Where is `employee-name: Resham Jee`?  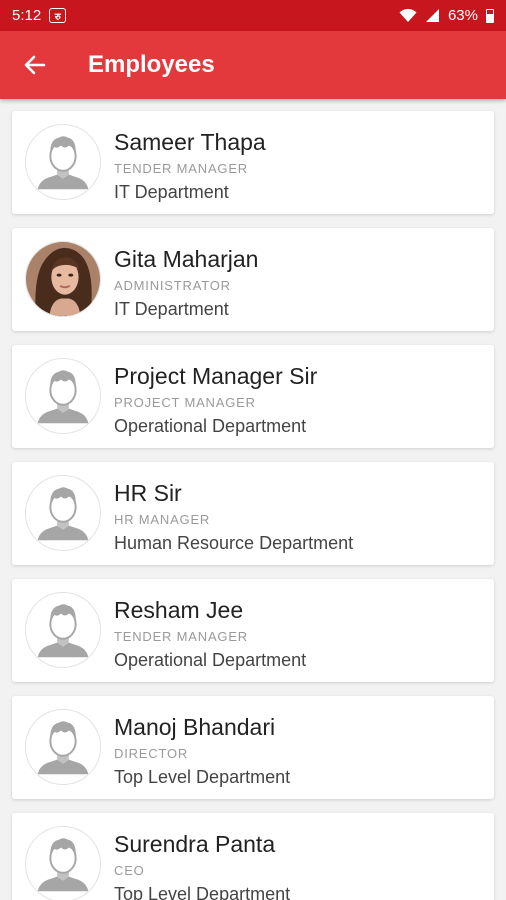 employee-name: Resham Jee is located at coordinates (179, 610).